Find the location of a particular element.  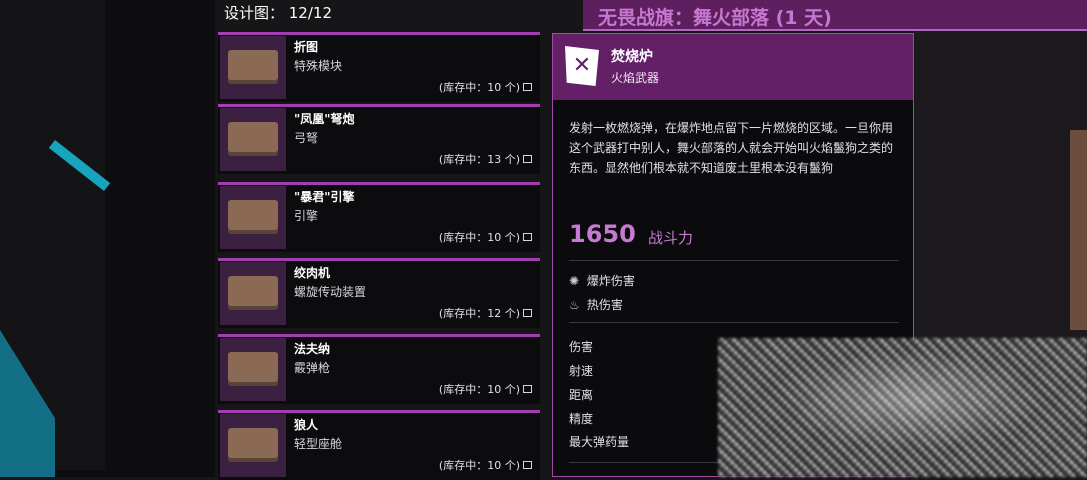

damage-type: ✺ 爆炸伤害 is located at coordinates (602, 280).